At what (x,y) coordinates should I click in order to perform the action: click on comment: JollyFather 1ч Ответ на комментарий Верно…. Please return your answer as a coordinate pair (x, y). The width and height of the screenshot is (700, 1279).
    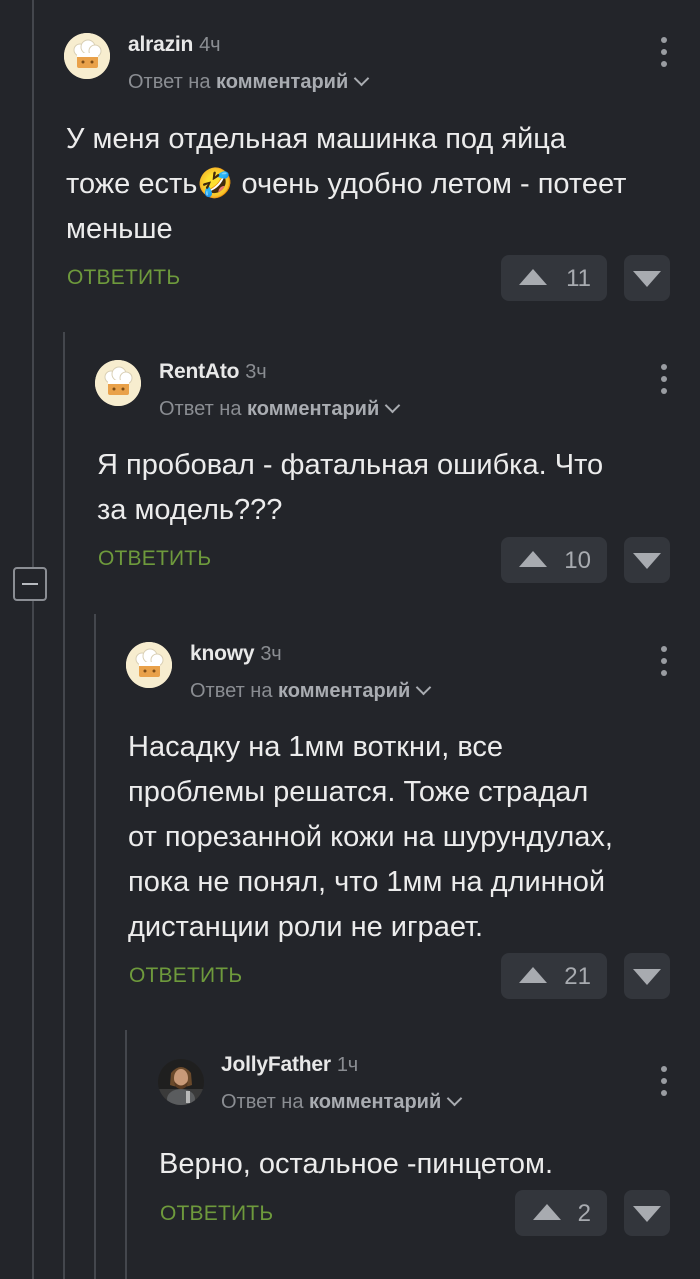
    Looking at the image, I should click on (429, 1151).